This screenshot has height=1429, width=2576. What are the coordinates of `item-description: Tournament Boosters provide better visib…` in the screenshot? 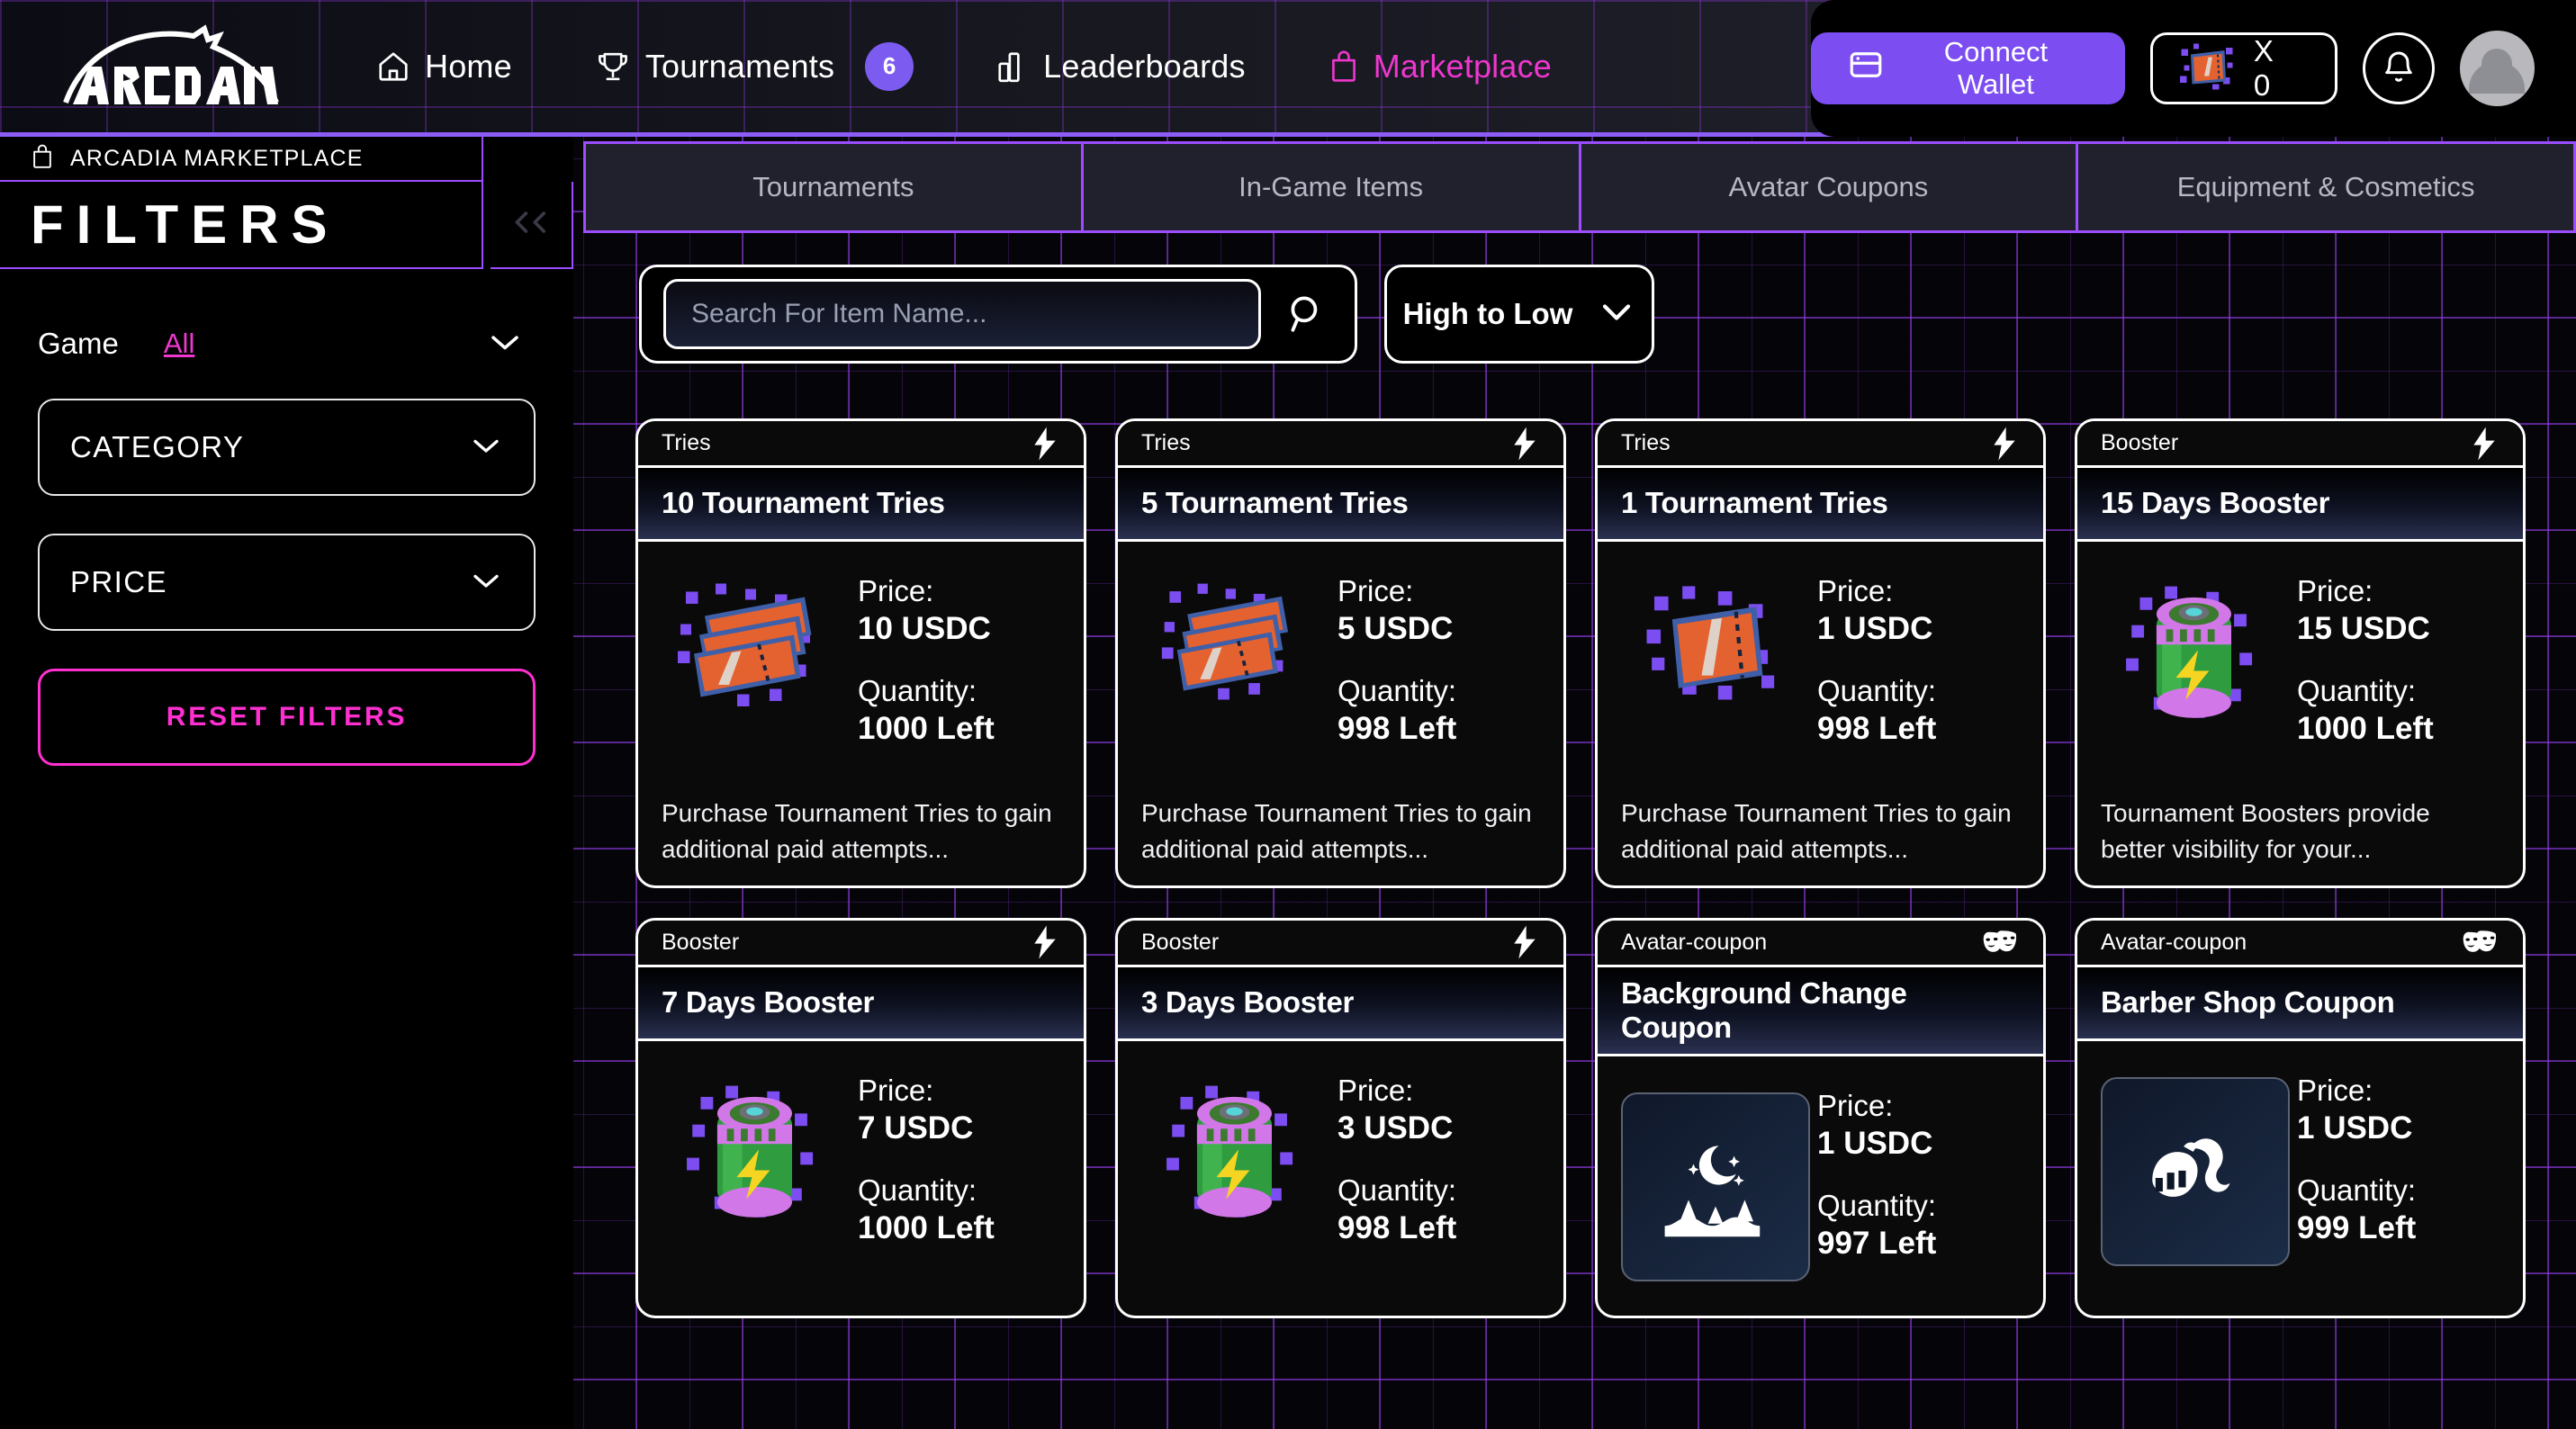 It's located at (2265, 831).